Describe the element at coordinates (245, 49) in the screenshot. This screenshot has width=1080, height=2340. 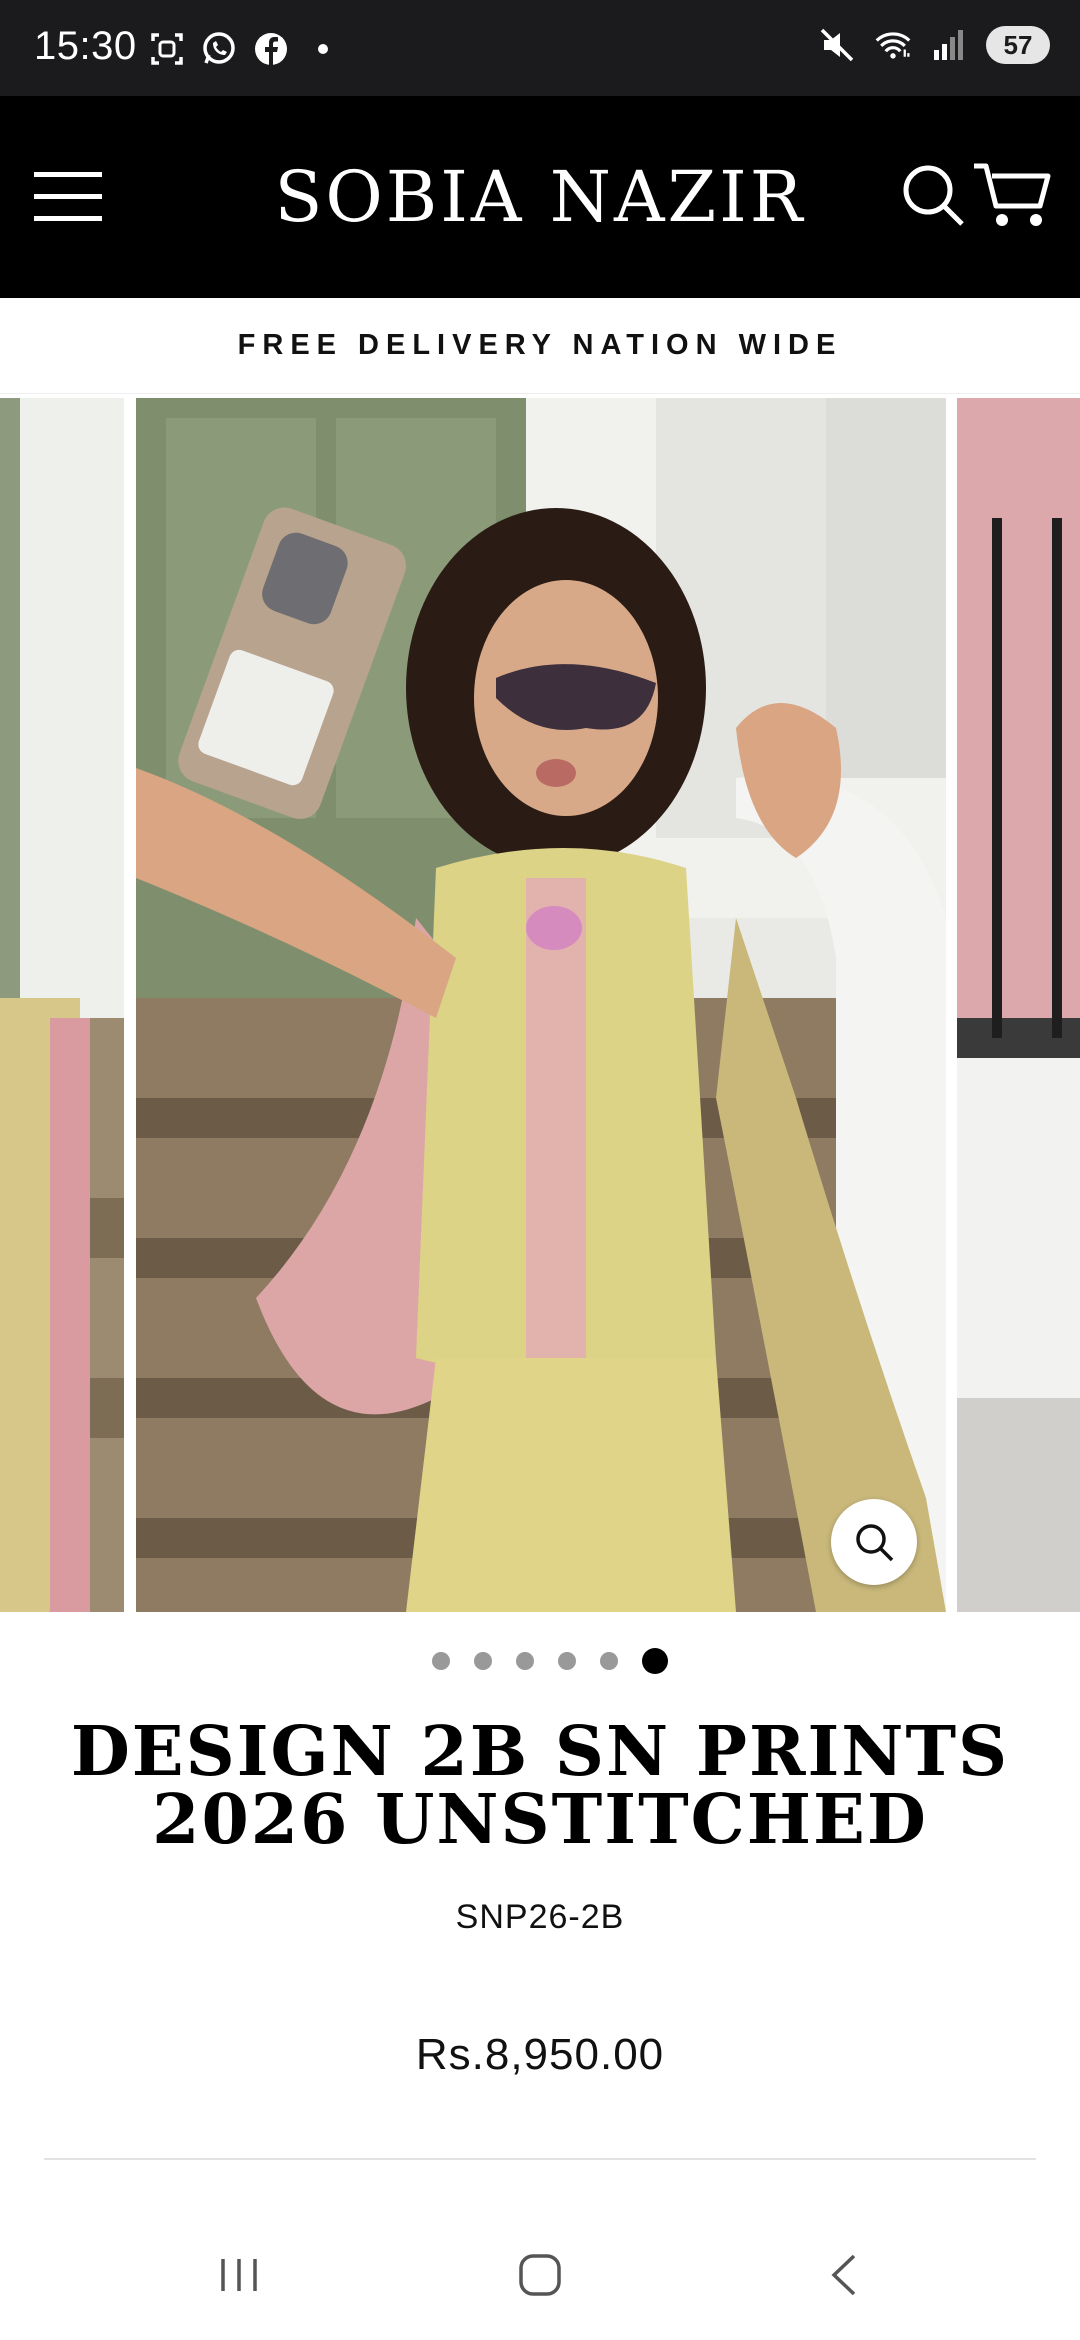
I see `status-icons-left` at that location.